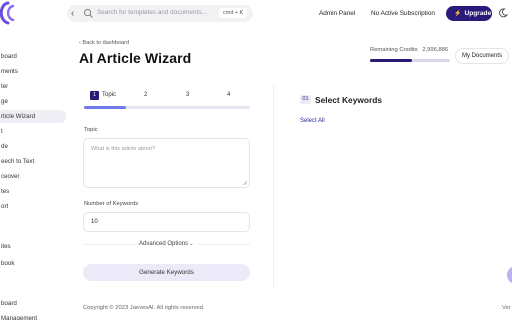 This screenshot has width=512, height=320. I want to click on step-2: 2, so click(145, 95).